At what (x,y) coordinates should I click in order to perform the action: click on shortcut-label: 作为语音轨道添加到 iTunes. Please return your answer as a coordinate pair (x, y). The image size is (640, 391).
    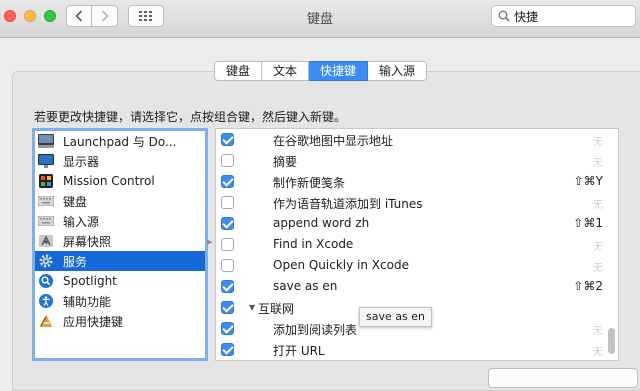
    Looking at the image, I should click on (348, 204).